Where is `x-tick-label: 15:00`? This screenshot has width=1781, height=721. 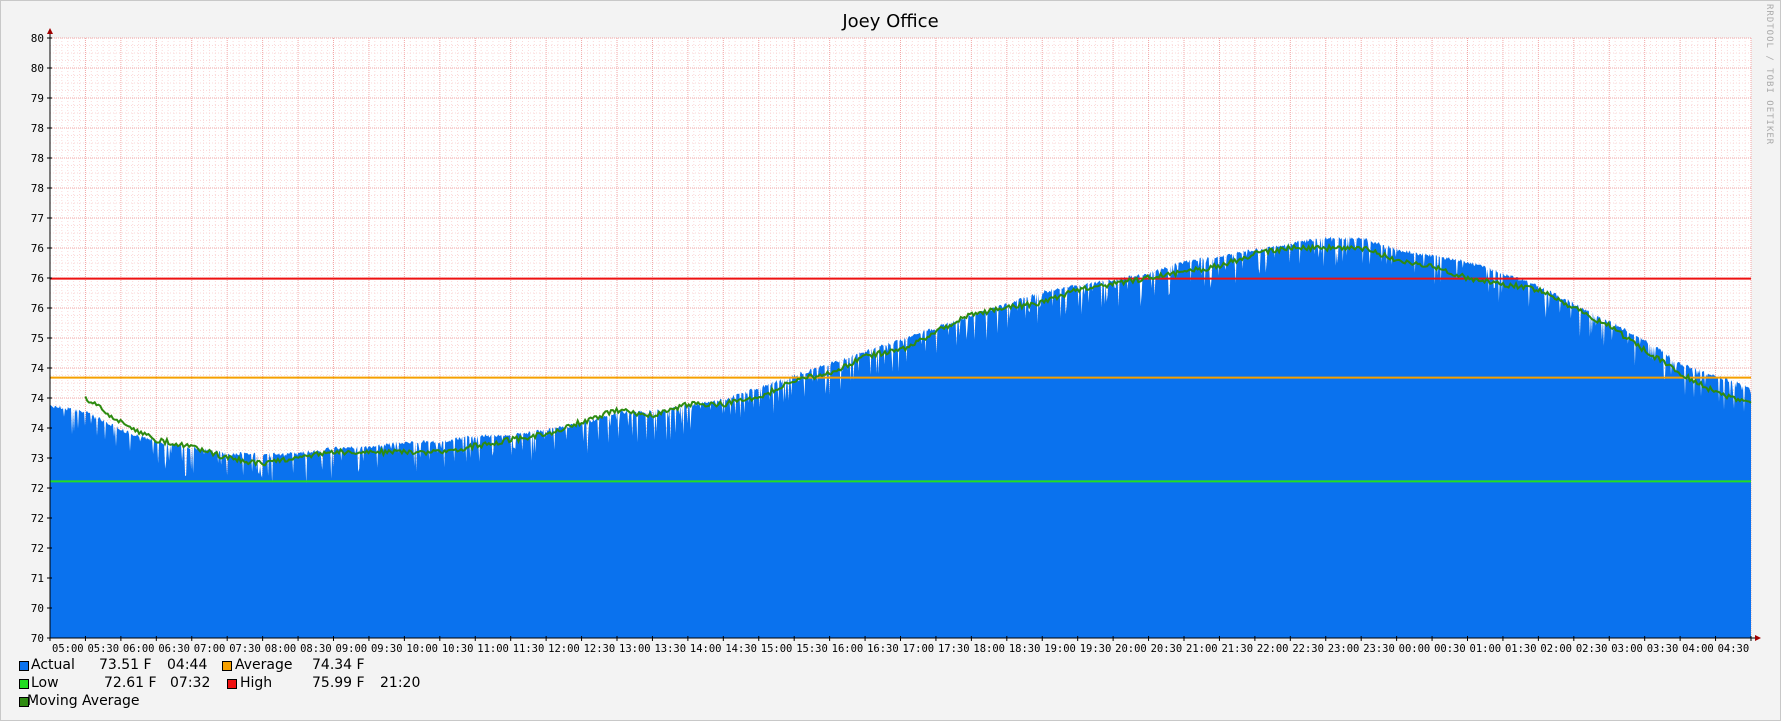
x-tick-label: 15:00 is located at coordinates (777, 649).